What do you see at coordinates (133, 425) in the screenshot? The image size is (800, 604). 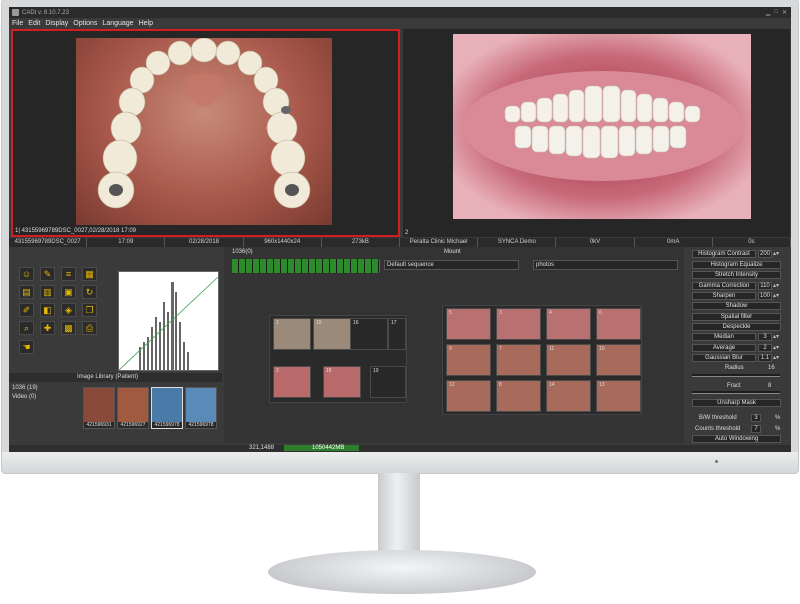 I see `thumb-label: 421596927` at bounding box center [133, 425].